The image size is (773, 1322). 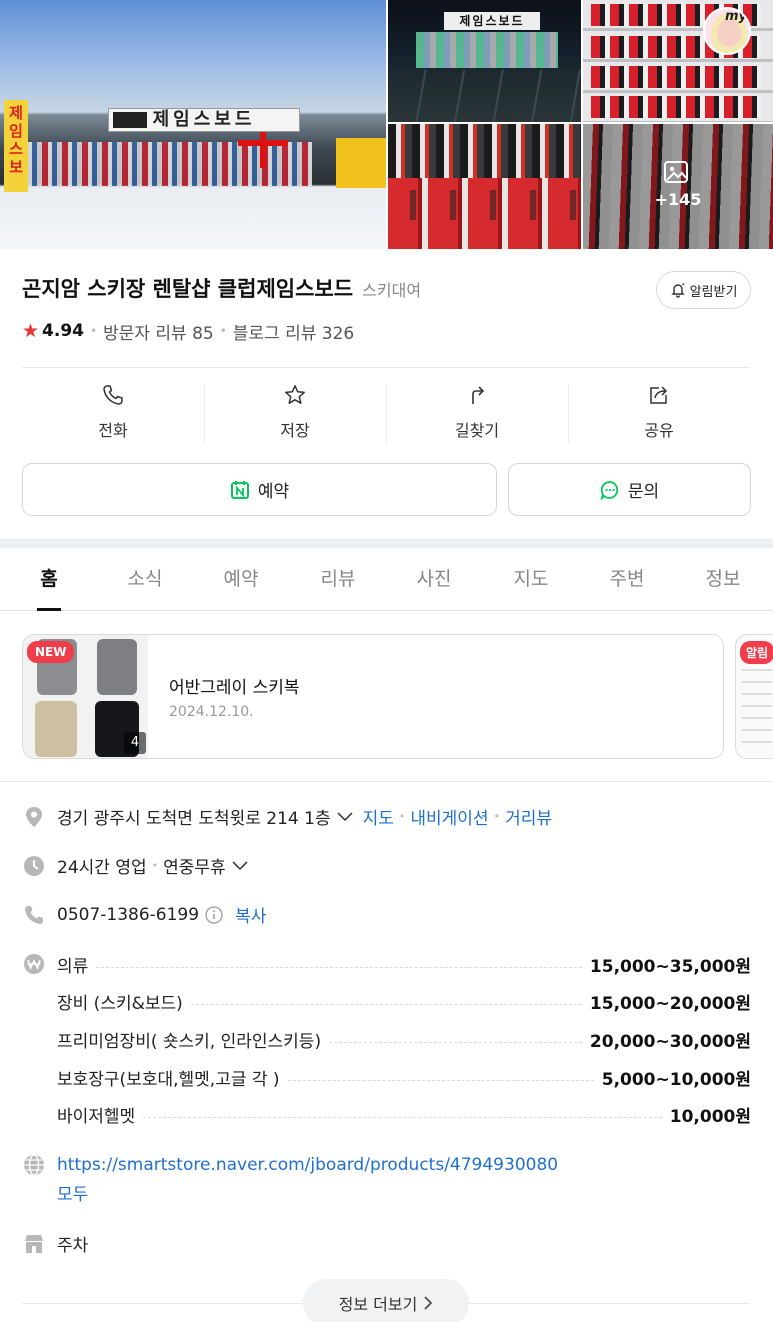 What do you see at coordinates (63, 331) in the screenshot?
I see `rating-score: 4.94` at bounding box center [63, 331].